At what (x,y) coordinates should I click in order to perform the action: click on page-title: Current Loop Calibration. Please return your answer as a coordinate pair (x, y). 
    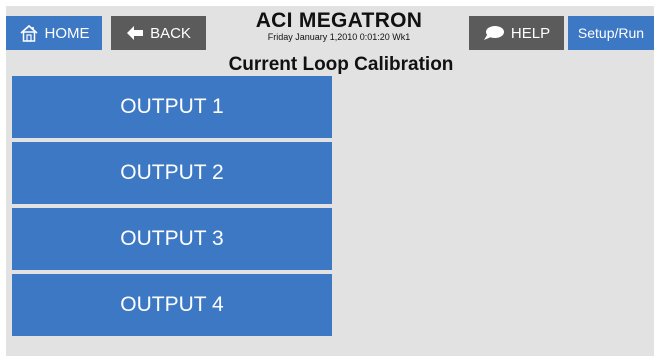
    Looking at the image, I should click on (341, 64).